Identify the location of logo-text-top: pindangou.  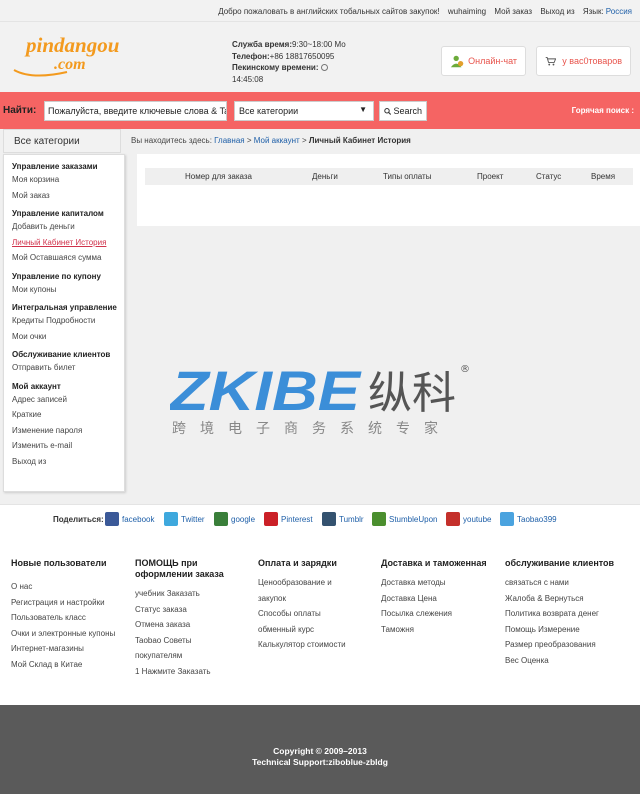
(71, 45).